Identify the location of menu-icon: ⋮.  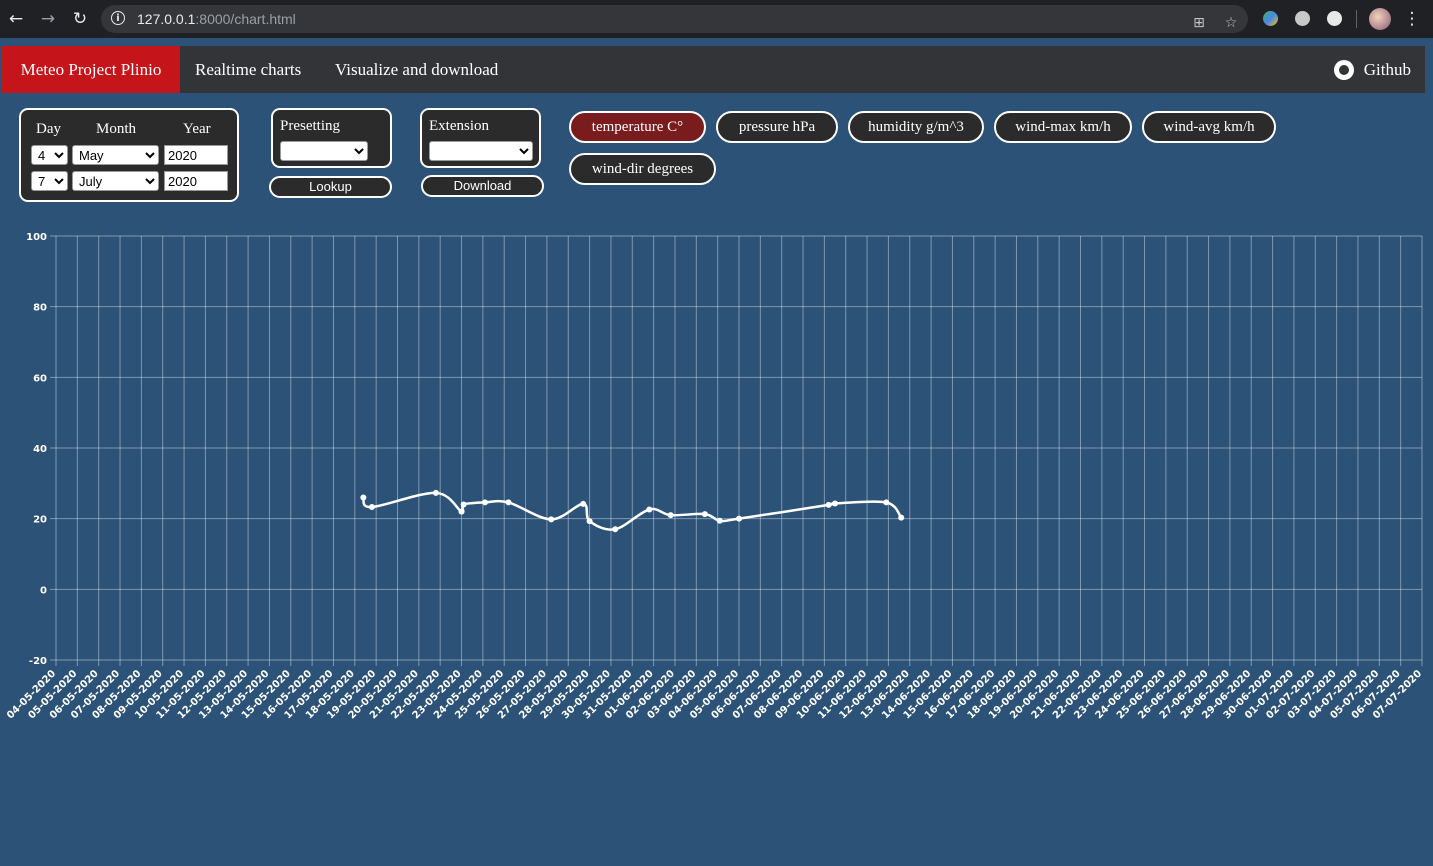
(1412, 19).